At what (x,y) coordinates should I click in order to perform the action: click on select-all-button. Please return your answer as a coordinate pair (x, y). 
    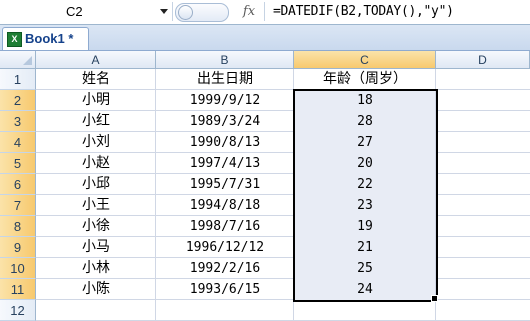
    Looking at the image, I should click on (18, 60).